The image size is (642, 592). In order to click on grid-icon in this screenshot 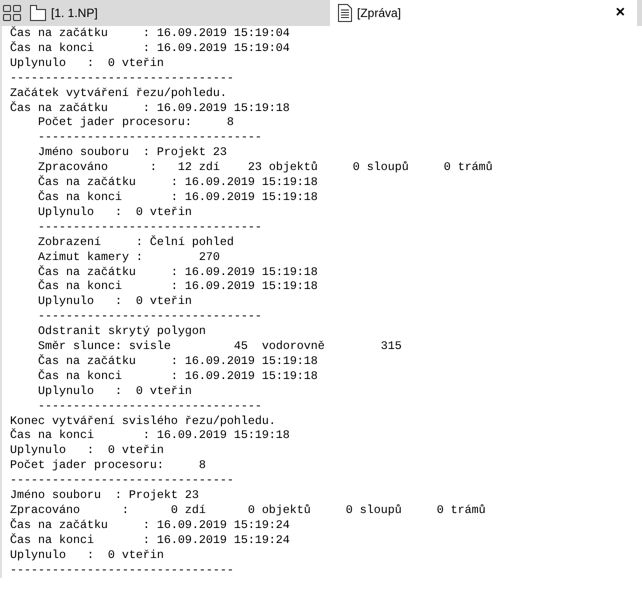, I will do `click(12, 13)`.